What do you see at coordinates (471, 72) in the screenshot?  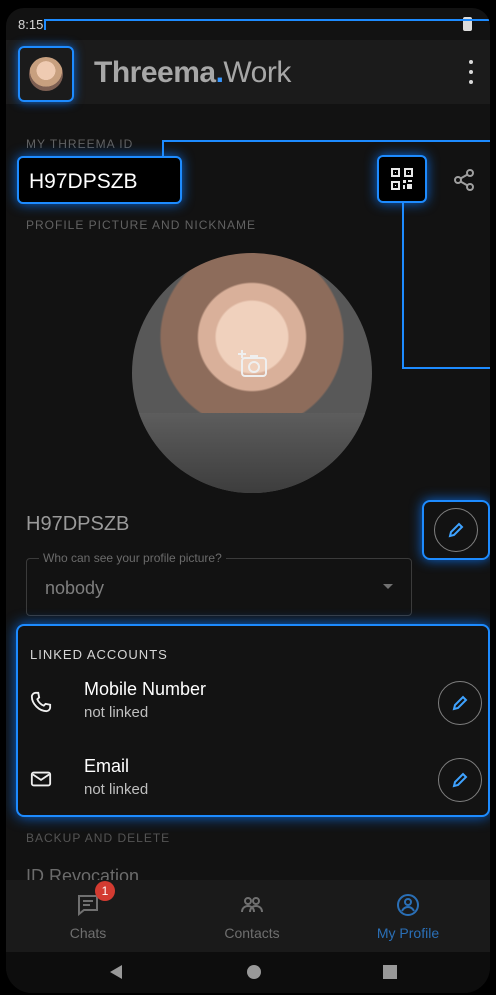 I see `more-options-icon` at bounding box center [471, 72].